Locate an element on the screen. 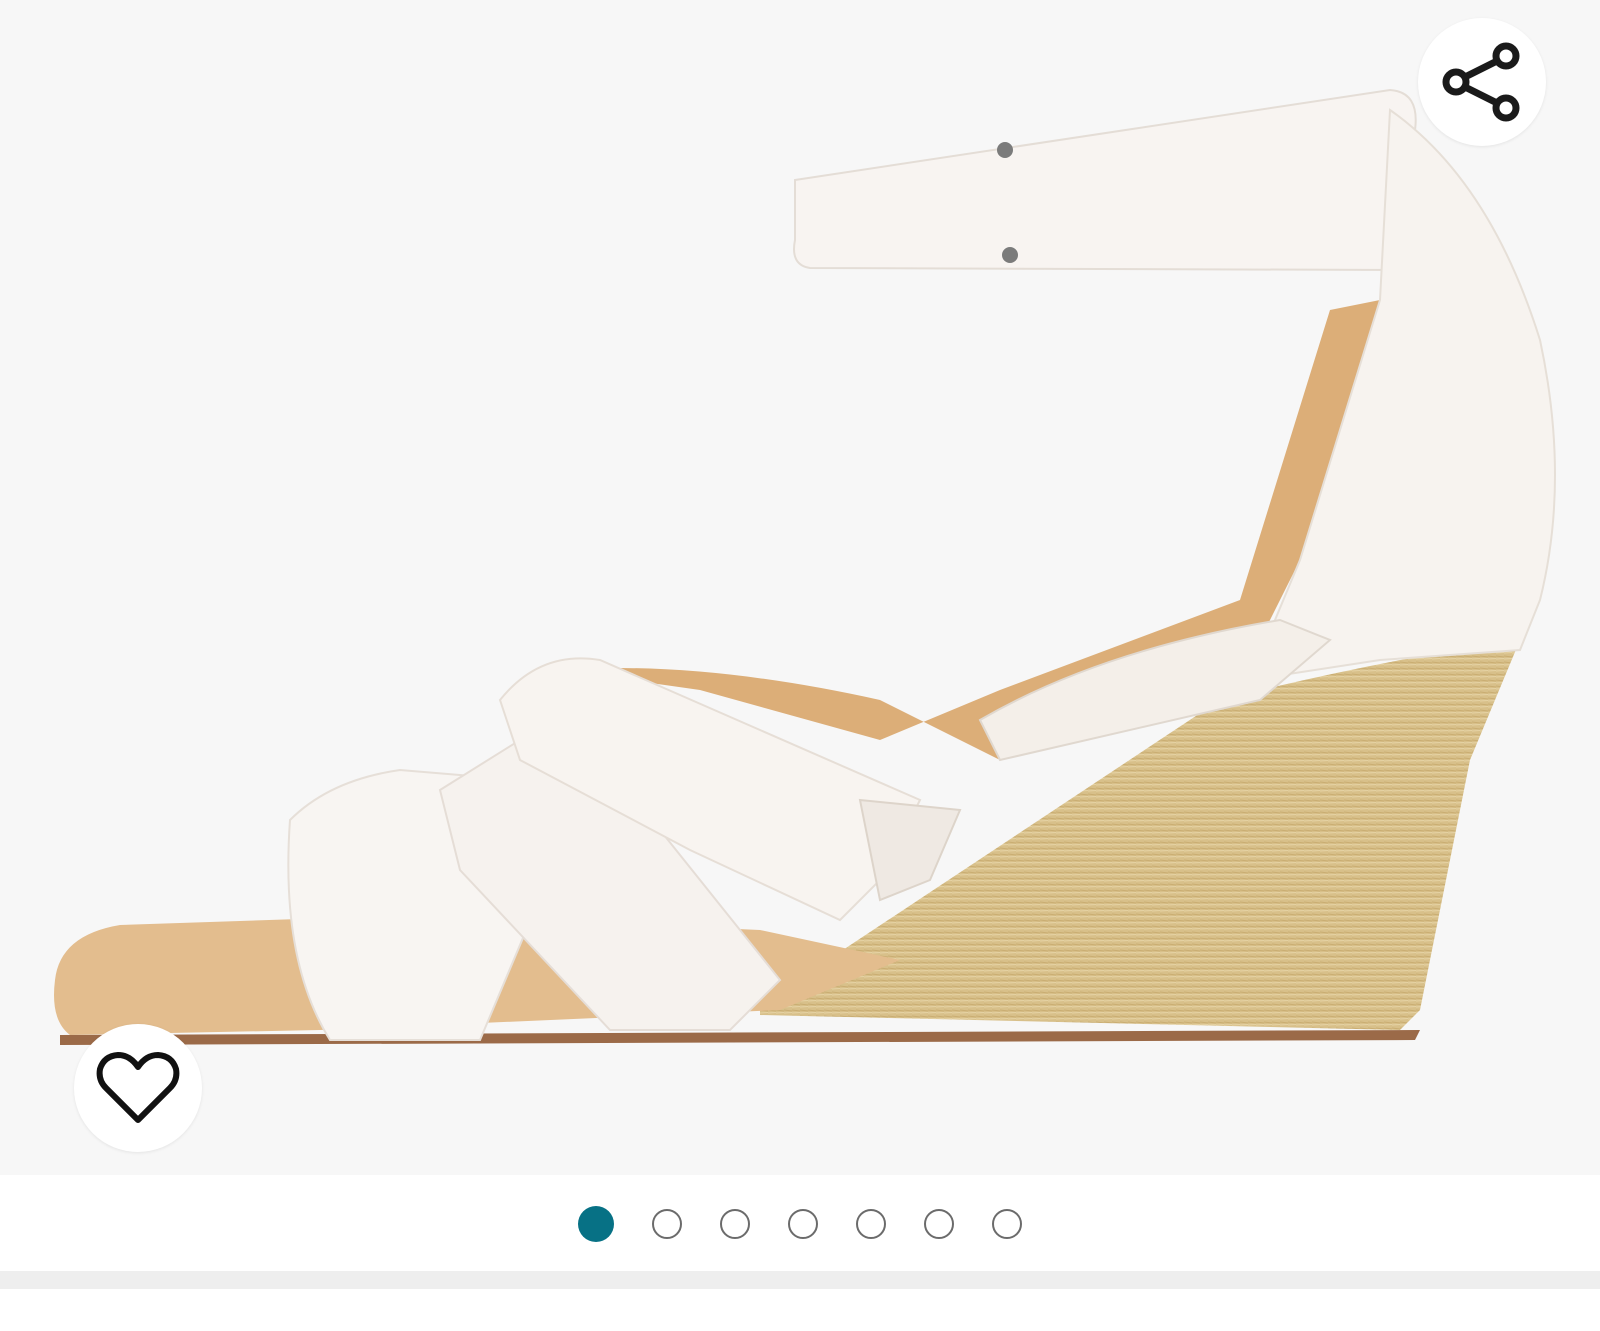  share-icon is located at coordinates (1481, 82).